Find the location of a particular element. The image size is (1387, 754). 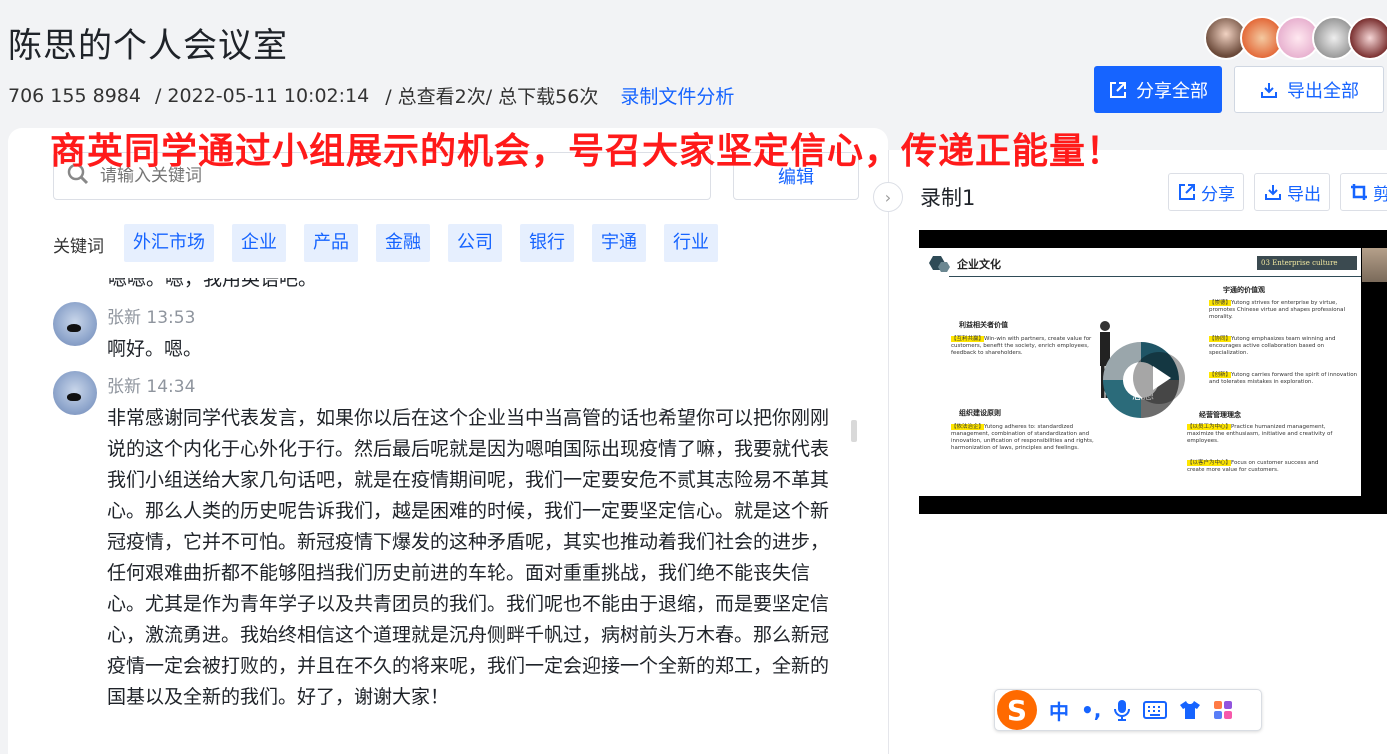

keyword-tag: 行业 is located at coordinates (691, 243).